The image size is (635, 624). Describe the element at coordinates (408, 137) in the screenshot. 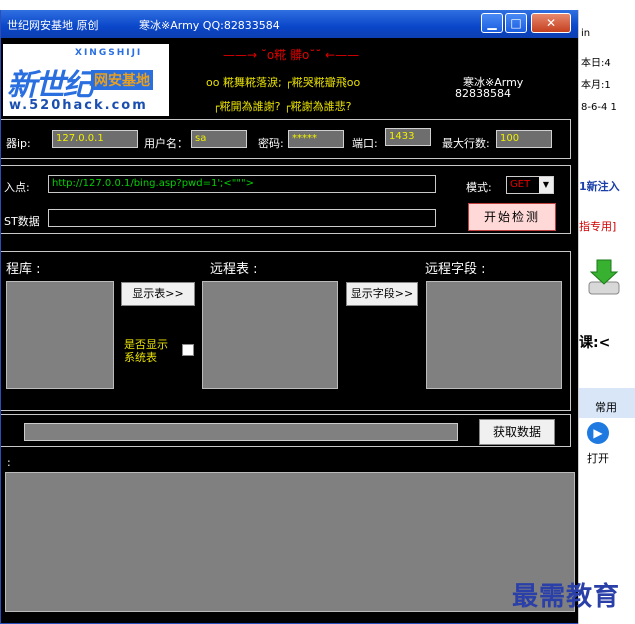

I see `port-input: 1433` at that location.